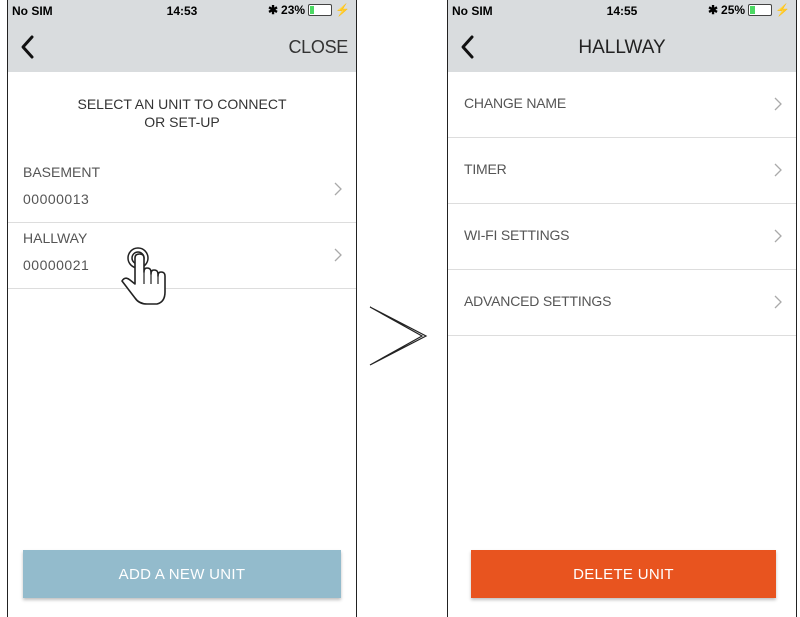 This screenshot has height=617, width=800. I want to click on status-bar: No SIM 14:53 ✱ 23% ⚡, so click(182, 11).